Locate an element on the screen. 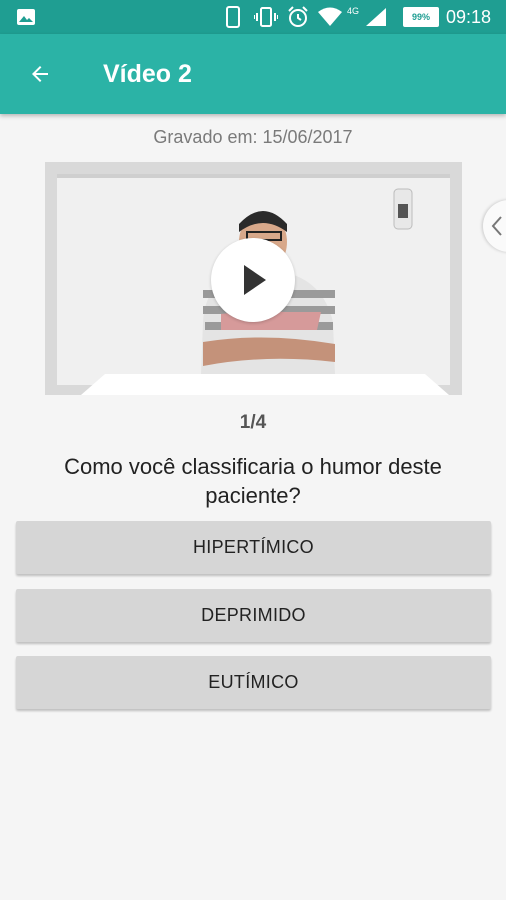 Image resolution: width=506 pixels, height=900 pixels. answer-button-hipertimico: HIPERTÍMICO is located at coordinates (253, 547).